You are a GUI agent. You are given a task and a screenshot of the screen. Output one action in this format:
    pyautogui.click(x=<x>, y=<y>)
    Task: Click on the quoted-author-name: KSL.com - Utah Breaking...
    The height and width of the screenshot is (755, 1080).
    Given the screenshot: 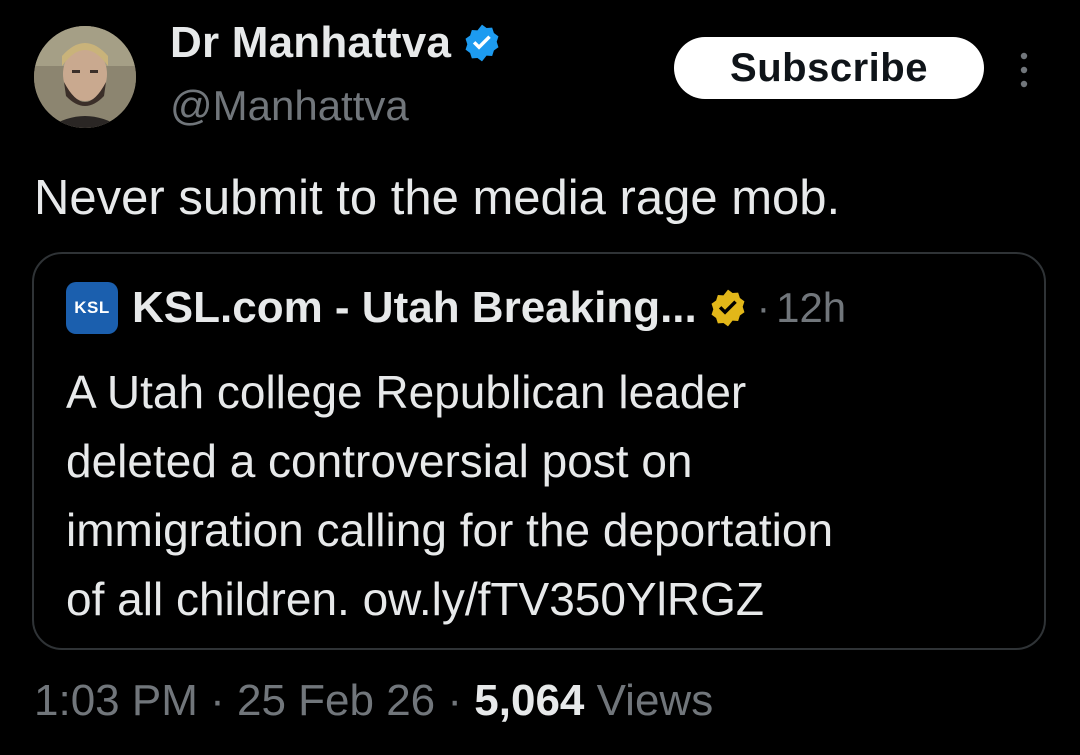 What is the action you would take?
    pyautogui.click(x=414, y=308)
    